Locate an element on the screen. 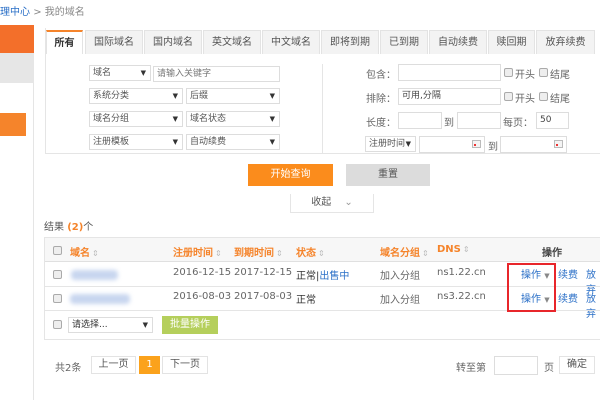  sidebar-active-item is located at coordinates (17, 39).